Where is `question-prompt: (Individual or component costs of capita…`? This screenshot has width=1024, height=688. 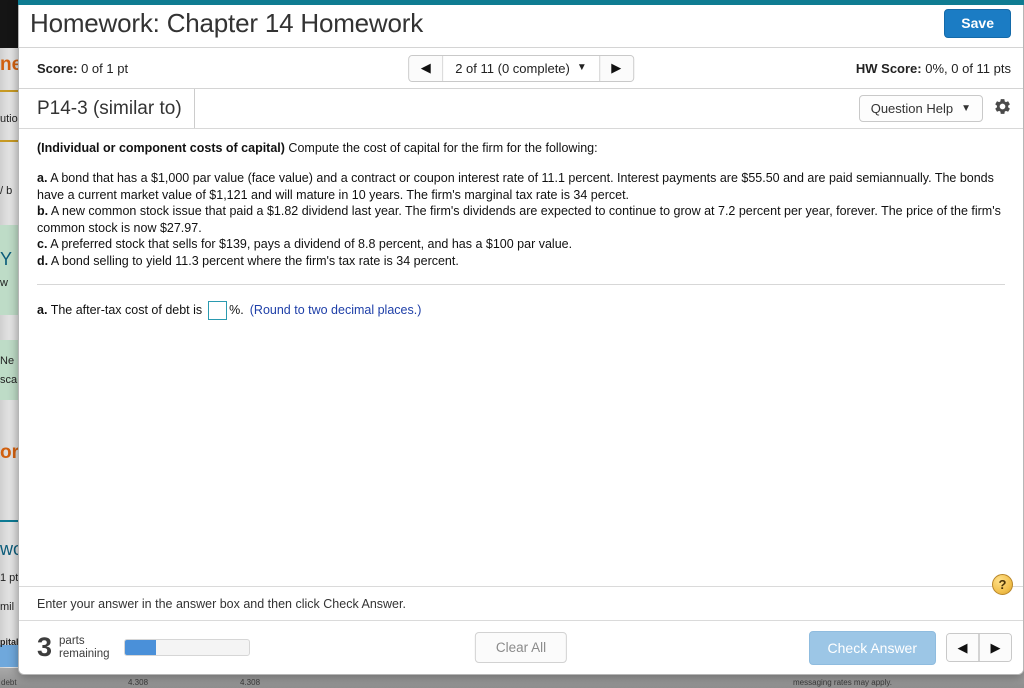
question-prompt: (Individual or component costs of capita… is located at coordinates (521, 148).